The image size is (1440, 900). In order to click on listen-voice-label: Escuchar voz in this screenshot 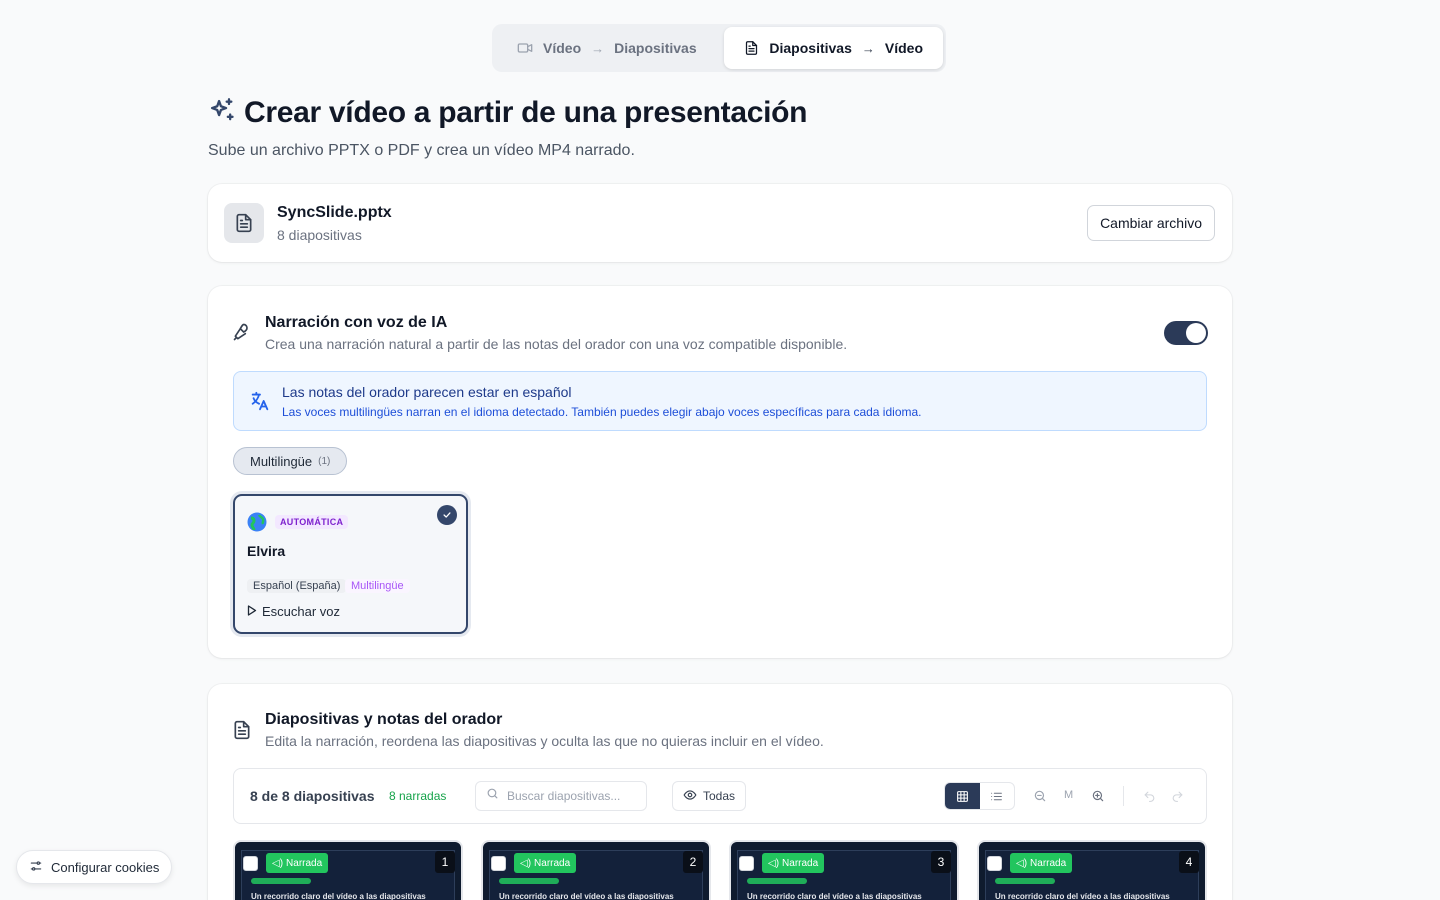, I will do `click(301, 611)`.